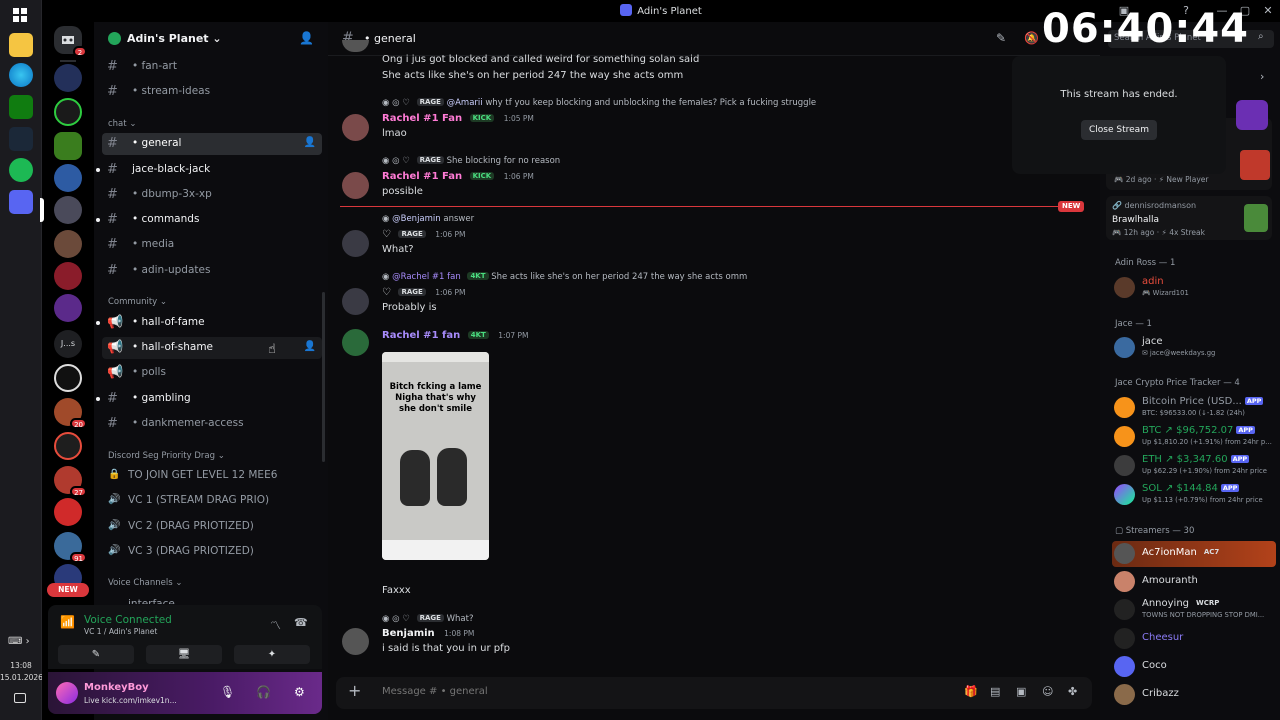 This screenshot has height=720, width=1280. Describe the element at coordinates (299, 692) in the screenshot. I see `settings-gear-icon: ⚙` at that location.